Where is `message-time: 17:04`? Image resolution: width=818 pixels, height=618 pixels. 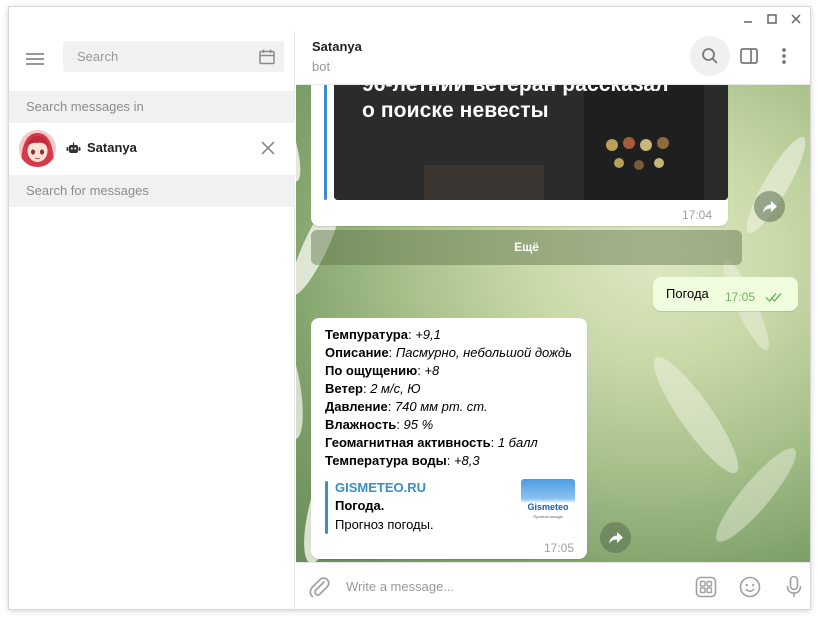 message-time: 17:04 is located at coordinates (697, 215).